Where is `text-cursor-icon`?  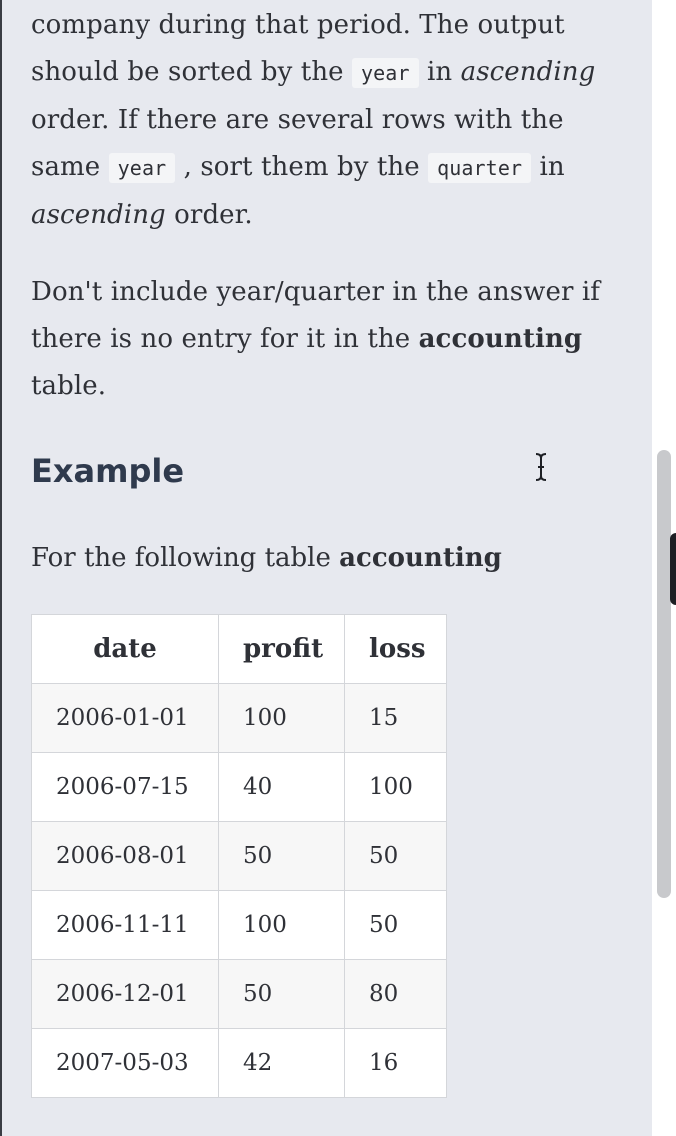
text-cursor-icon is located at coordinates (541, 467).